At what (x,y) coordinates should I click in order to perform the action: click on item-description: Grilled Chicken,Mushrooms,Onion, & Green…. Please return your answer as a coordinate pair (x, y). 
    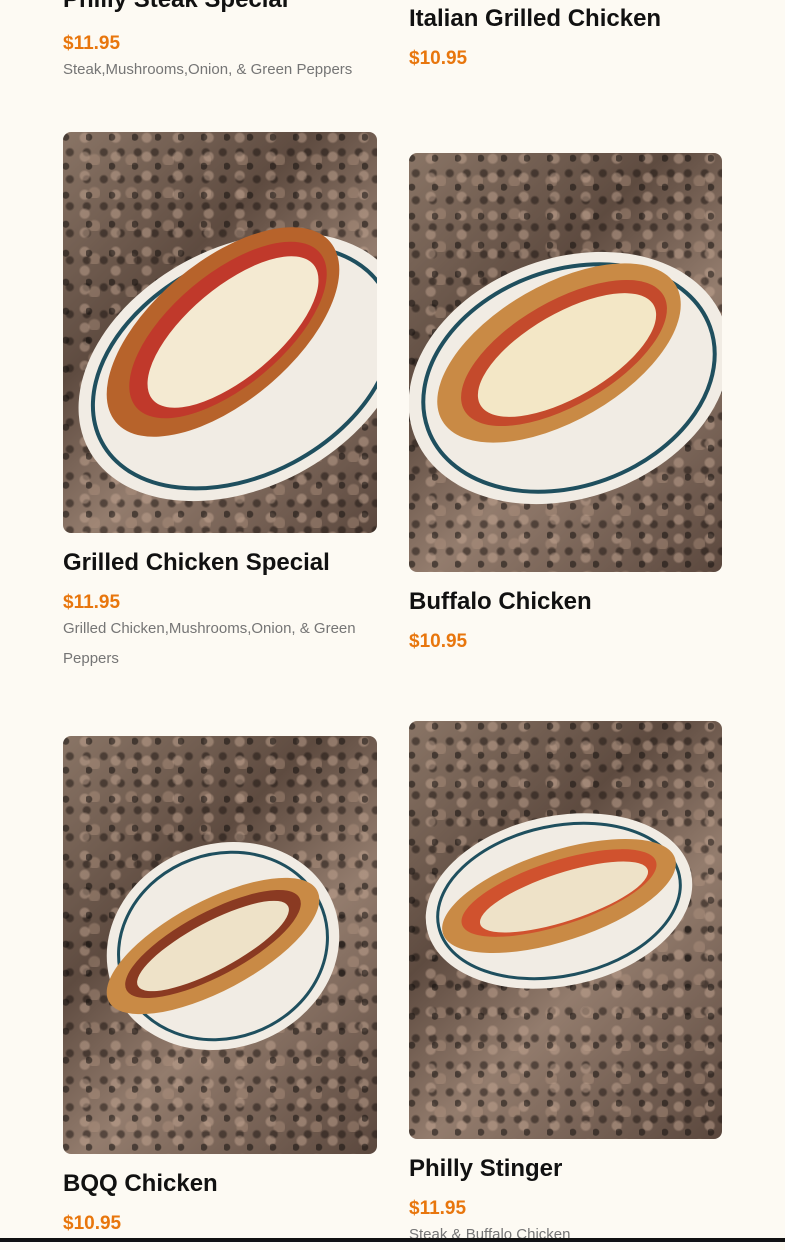
    Looking at the image, I should click on (209, 643).